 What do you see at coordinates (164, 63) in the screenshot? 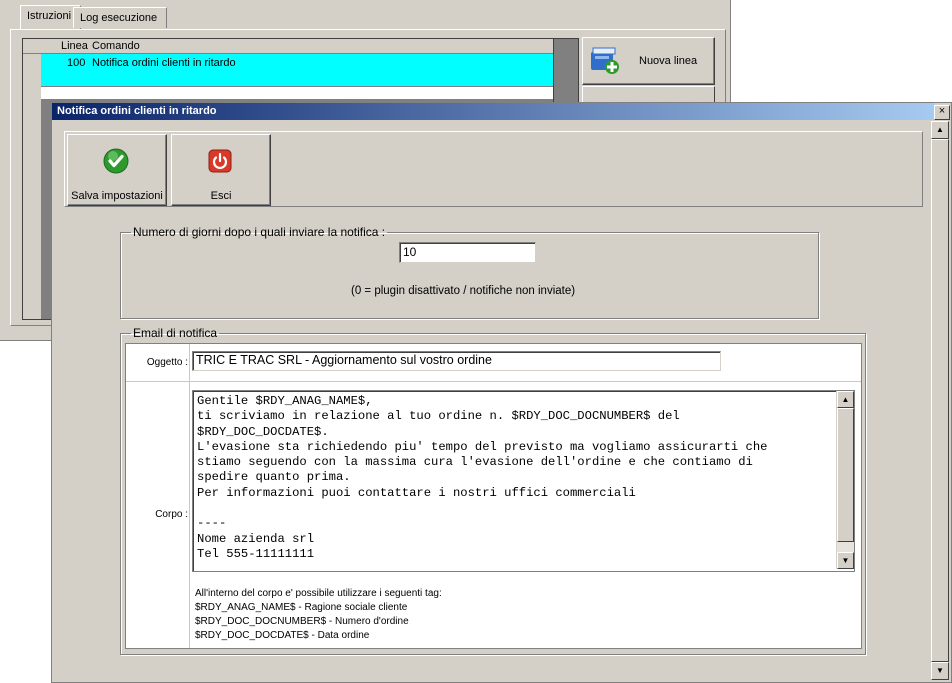
I see `cell-comando: Notifica ordini clienti in ritardo` at bounding box center [164, 63].